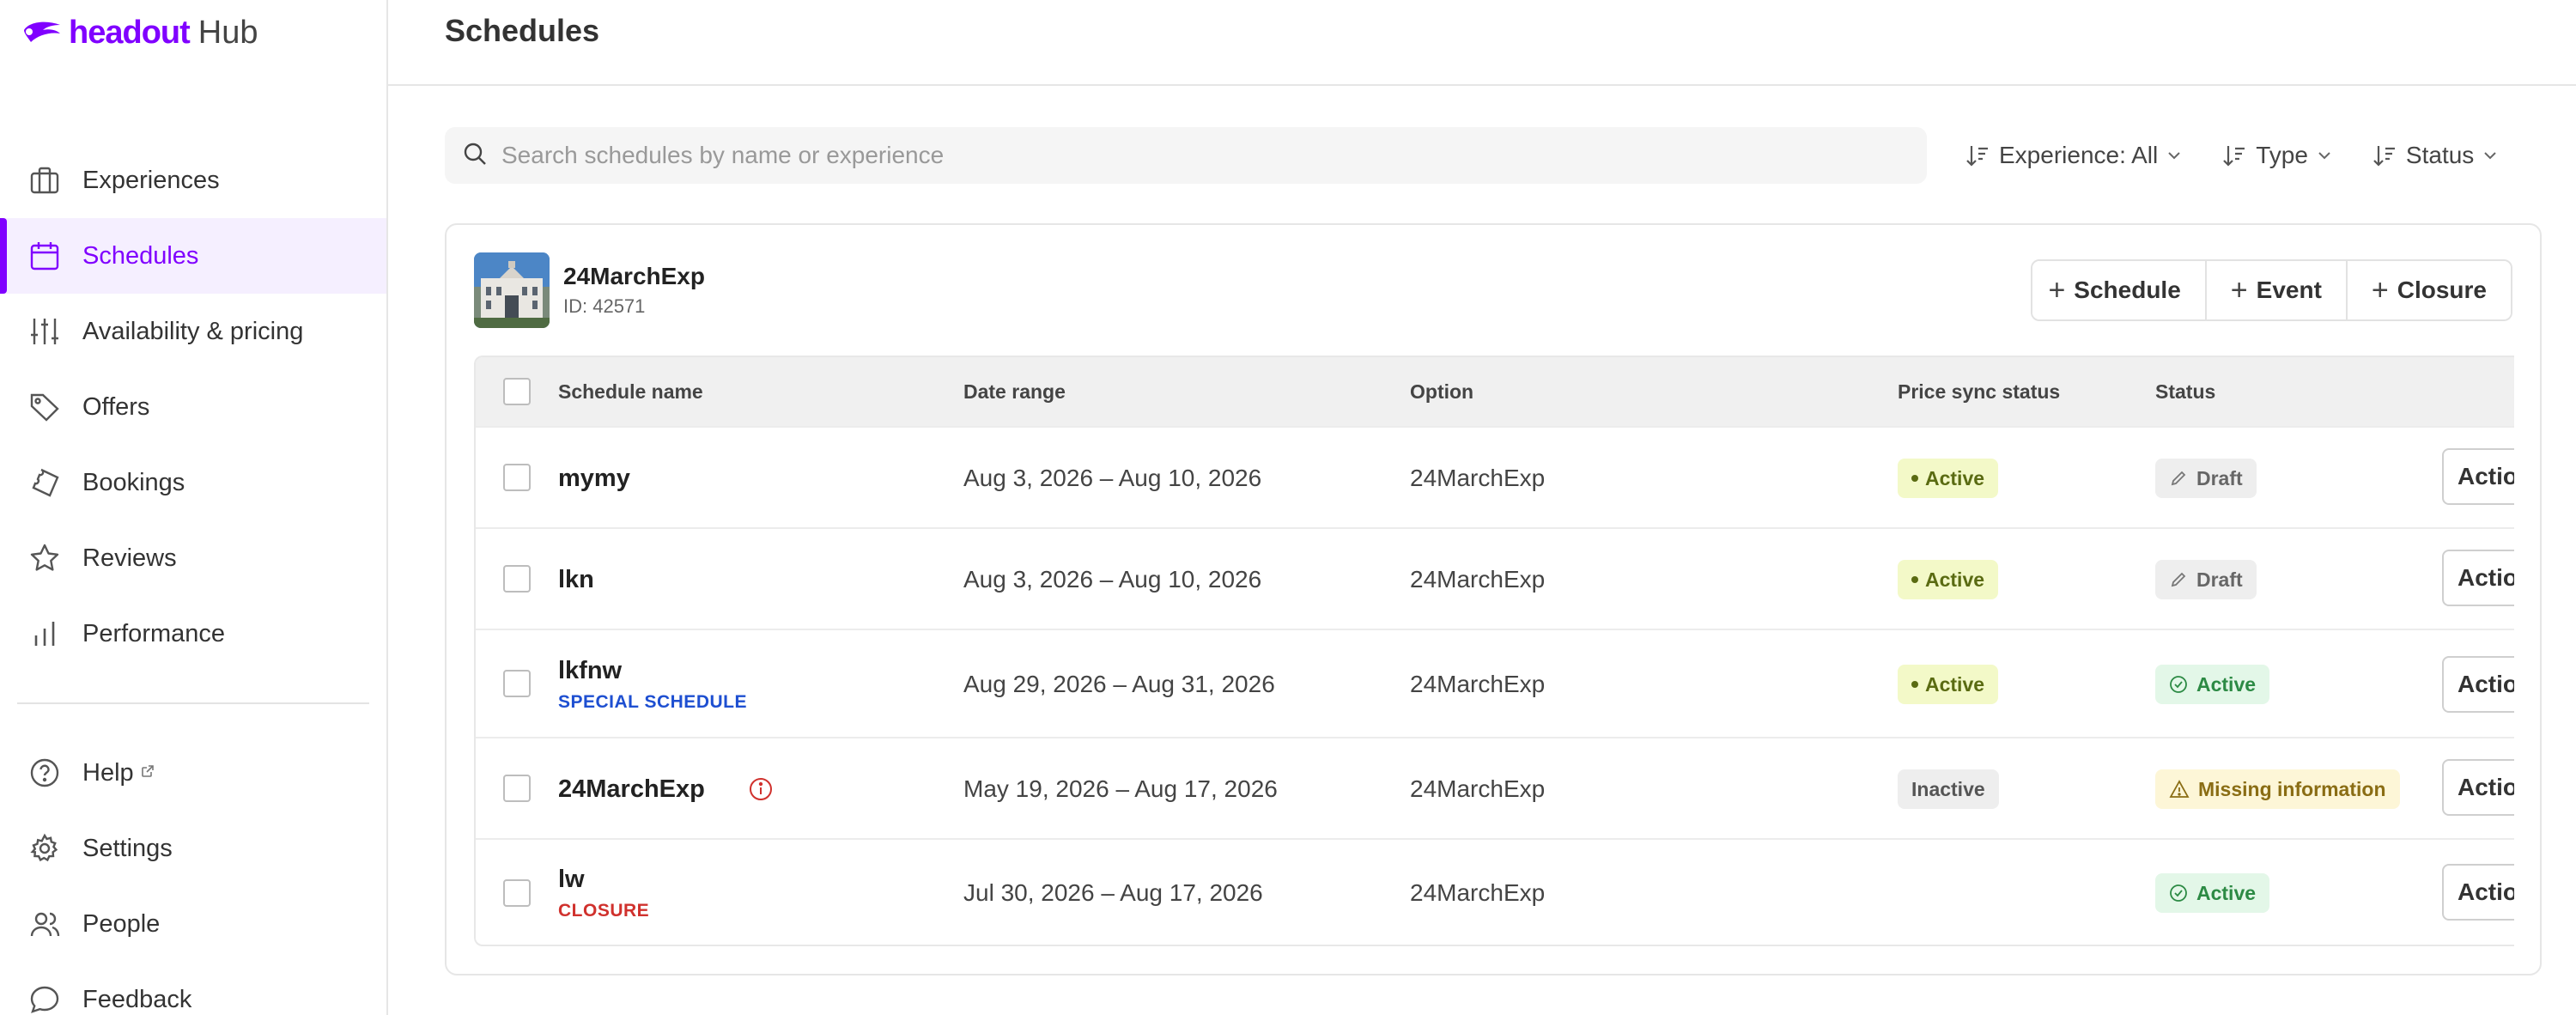 The image size is (2576, 1015). Describe the element at coordinates (2436, 155) in the screenshot. I see `status-filter: Status` at that location.